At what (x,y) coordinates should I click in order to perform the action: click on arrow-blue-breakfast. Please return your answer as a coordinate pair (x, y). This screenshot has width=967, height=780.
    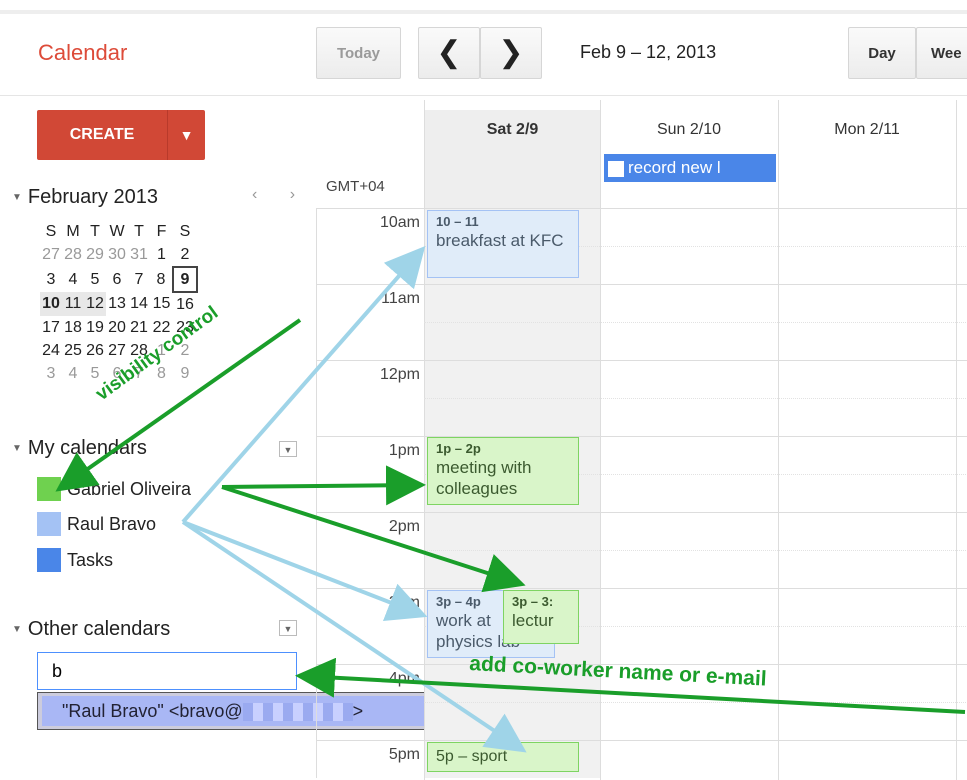
    Looking at the image, I should click on (303, 384).